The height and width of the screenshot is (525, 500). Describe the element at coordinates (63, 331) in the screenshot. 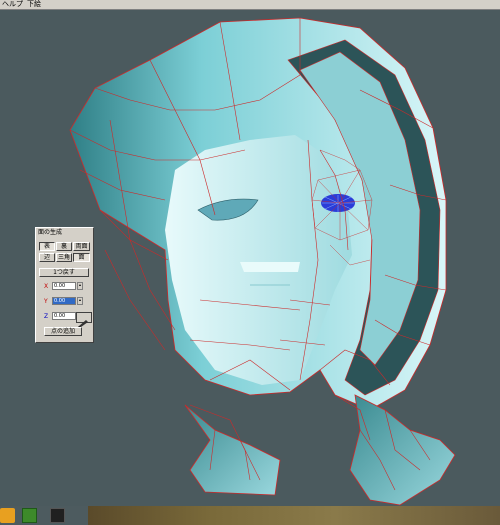

I see `add-point-button: 点の追加` at that location.